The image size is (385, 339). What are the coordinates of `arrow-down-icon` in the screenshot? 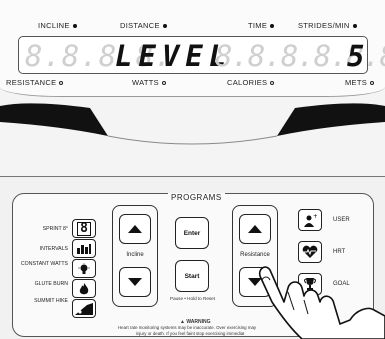 It's located at (135, 282).